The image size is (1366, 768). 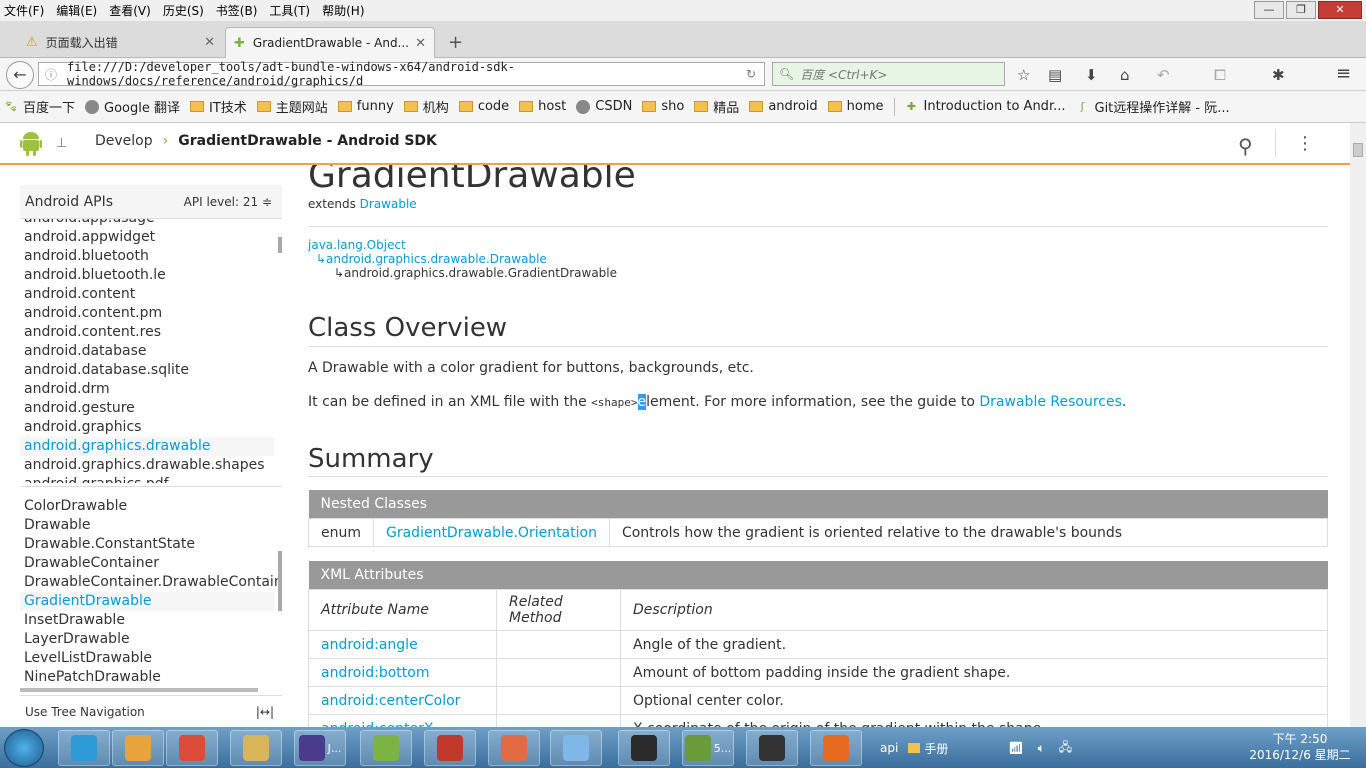 I want to click on taskbar-weather, so click(x=576, y=748).